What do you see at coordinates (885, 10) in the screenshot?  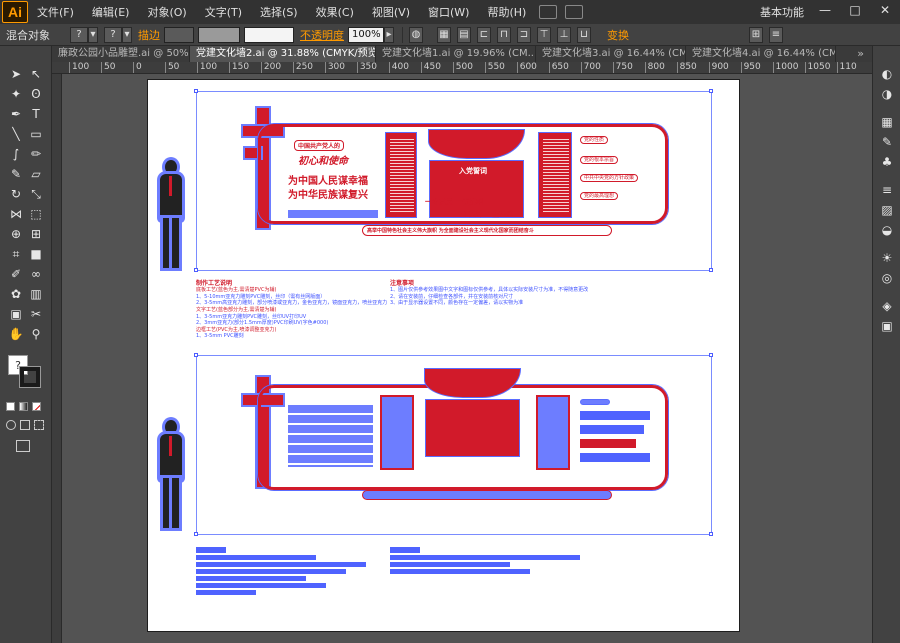 I see `close-button: ✕` at bounding box center [885, 10].